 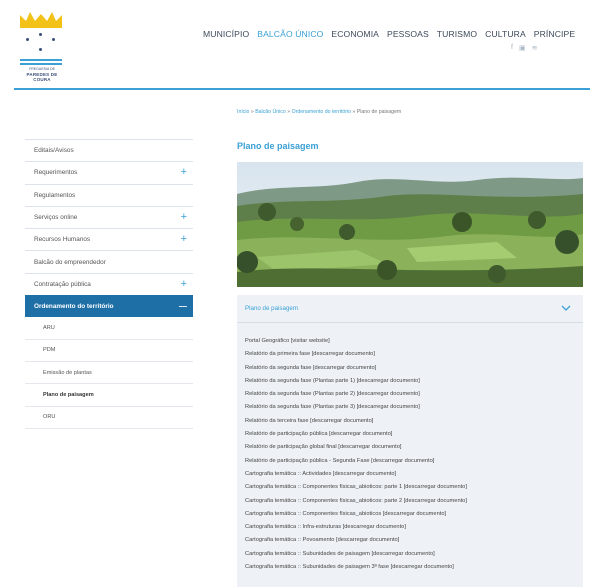 I want to click on breadcrumb-current: Plano de paisagem, so click(x=379, y=112).